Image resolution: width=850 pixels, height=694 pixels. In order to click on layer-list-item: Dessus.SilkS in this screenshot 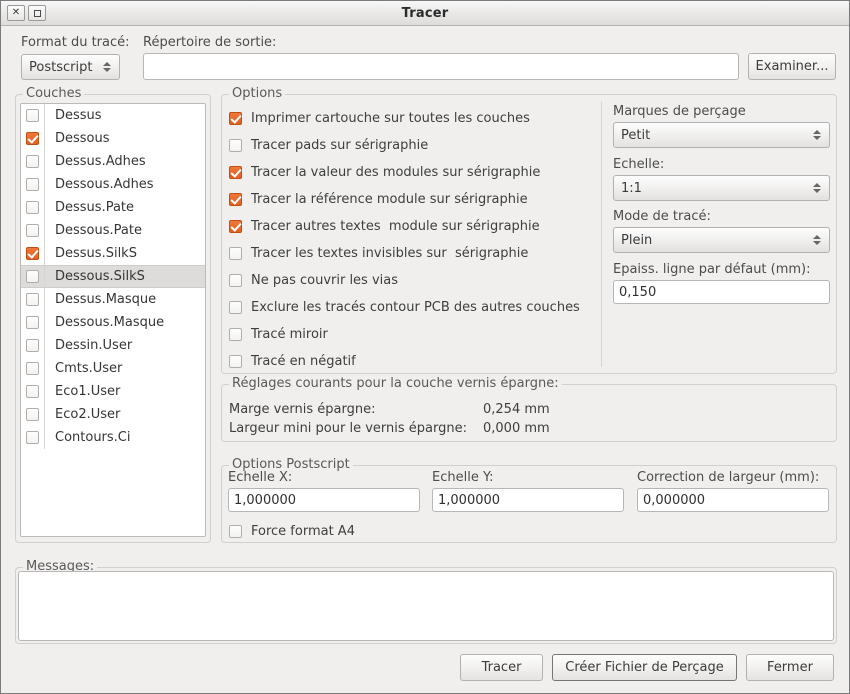, I will do `click(113, 253)`.